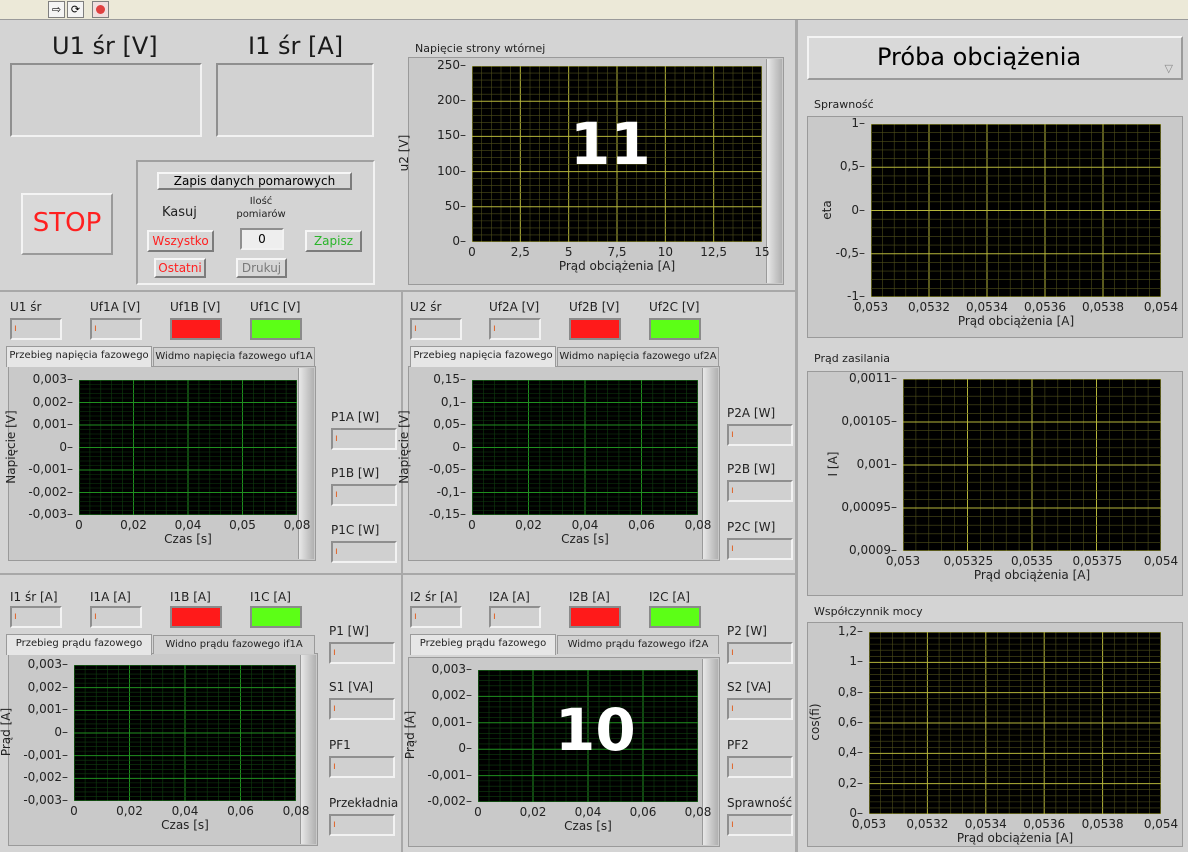 The width and height of the screenshot is (1188, 852). What do you see at coordinates (869, 507) in the screenshot?
I see `current-y-tick: 0,00095–` at bounding box center [869, 507].